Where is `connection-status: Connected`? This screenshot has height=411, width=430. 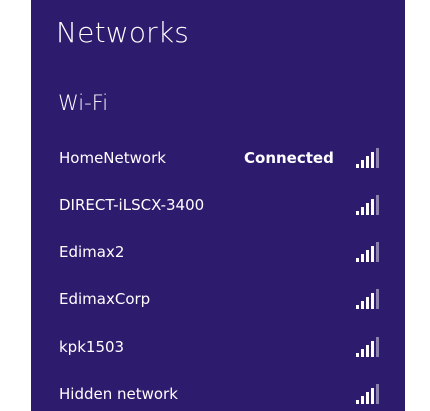
connection-status: Connected is located at coordinates (289, 158).